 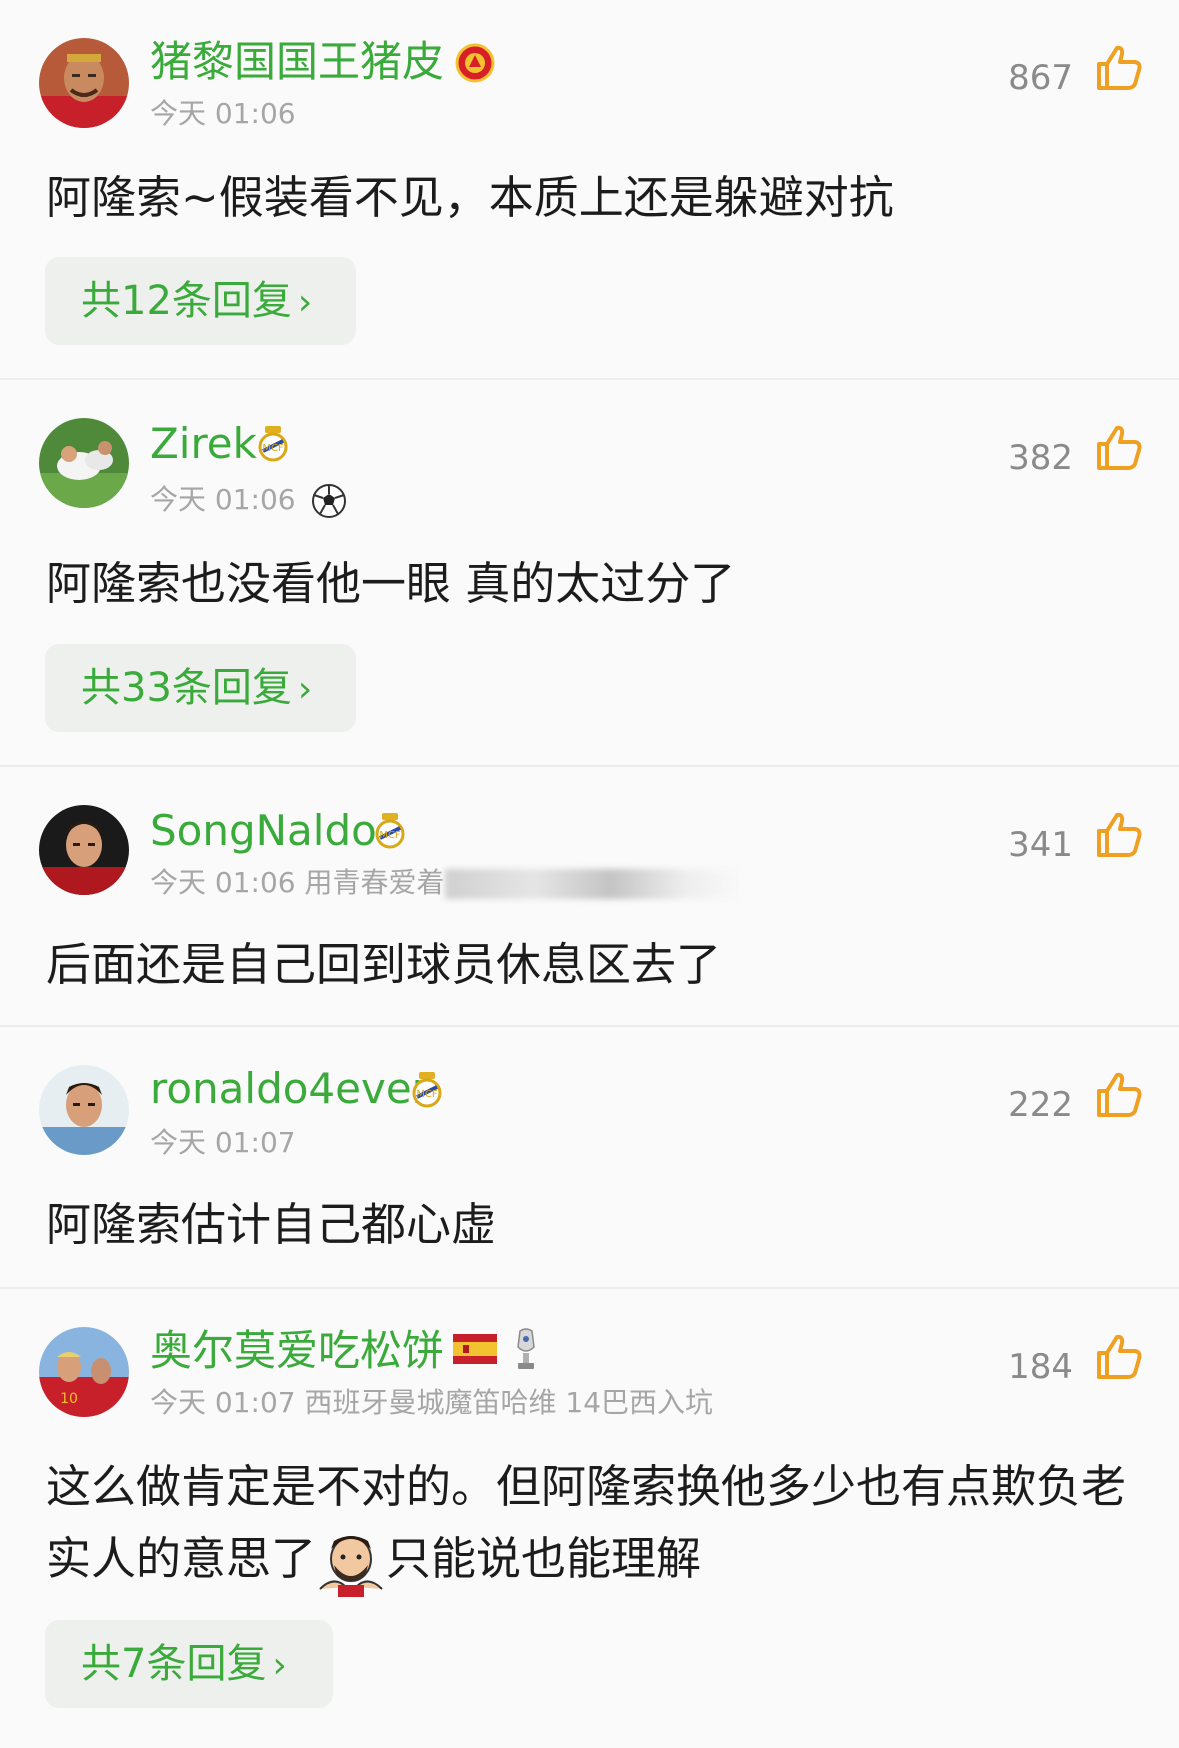 What do you see at coordinates (84, 1372) in the screenshot?
I see `avatar: 10` at bounding box center [84, 1372].